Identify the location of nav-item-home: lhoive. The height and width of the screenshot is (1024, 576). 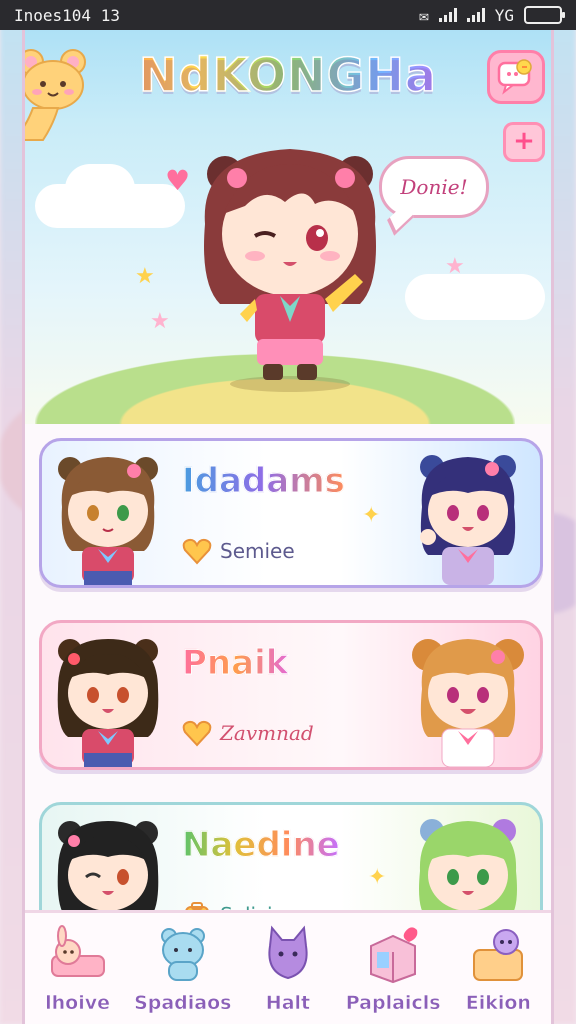
(78, 968).